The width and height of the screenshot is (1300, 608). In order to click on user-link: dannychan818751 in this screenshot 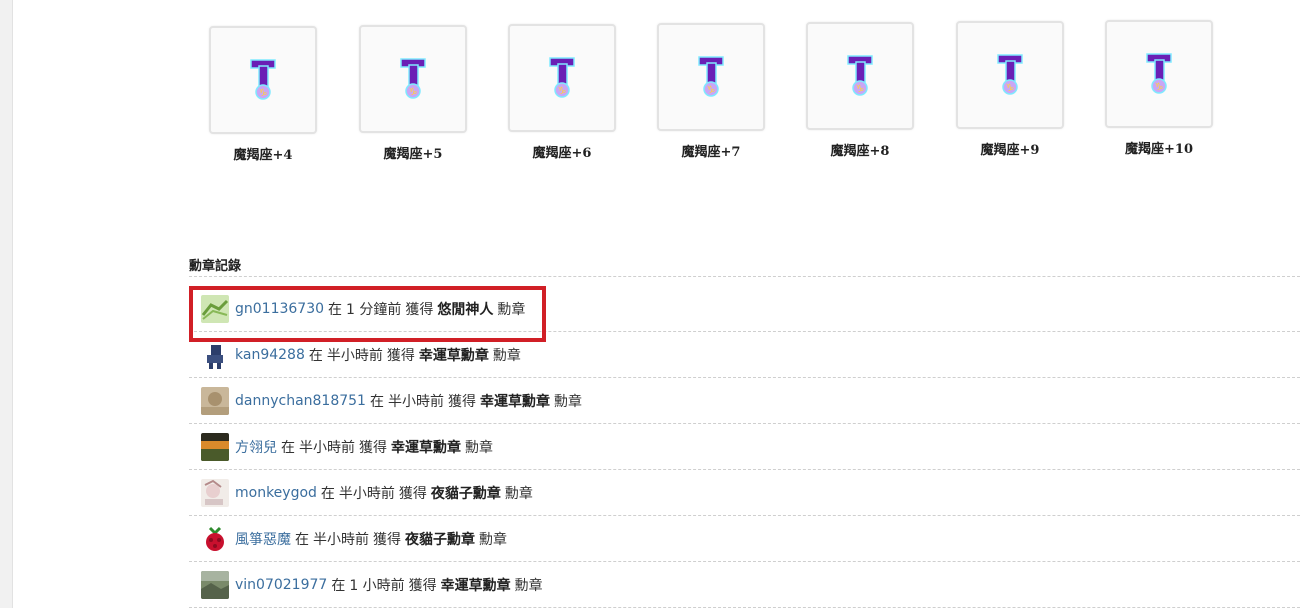, I will do `click(300, 401)`.